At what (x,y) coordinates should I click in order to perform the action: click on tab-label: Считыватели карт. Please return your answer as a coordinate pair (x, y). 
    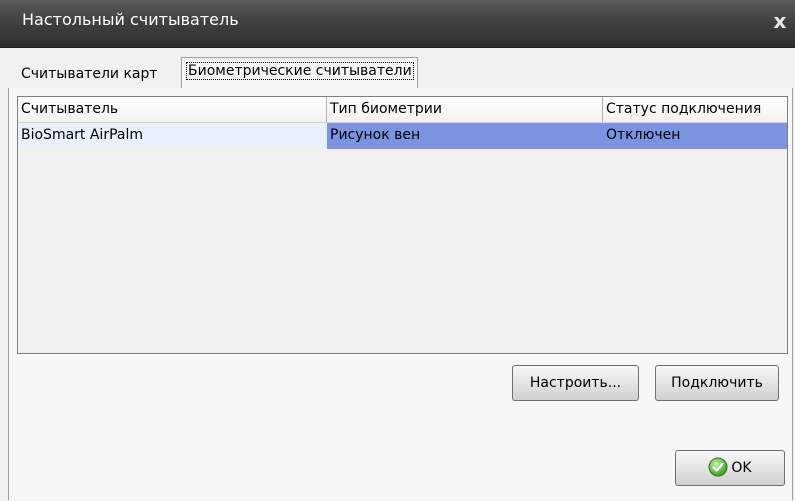
    Looking at the image, I should click on (89, 74).